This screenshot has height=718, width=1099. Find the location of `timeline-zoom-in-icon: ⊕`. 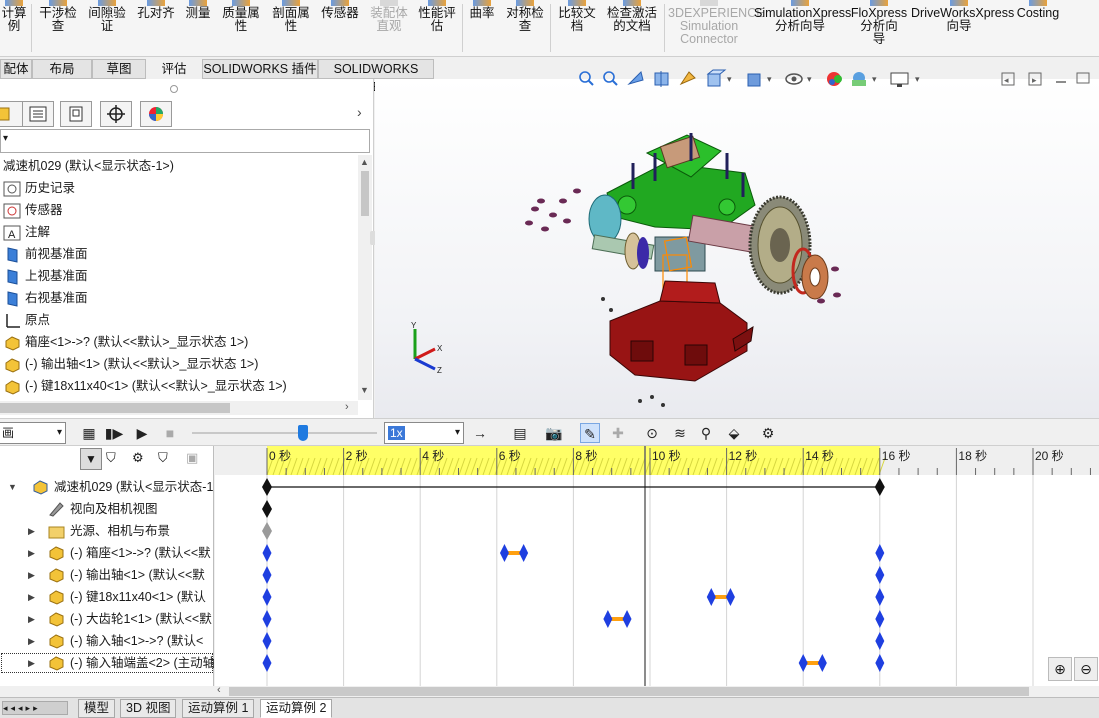

timeline-zoom-in-icon: ⊕ is located at coordinates (1060, 669).